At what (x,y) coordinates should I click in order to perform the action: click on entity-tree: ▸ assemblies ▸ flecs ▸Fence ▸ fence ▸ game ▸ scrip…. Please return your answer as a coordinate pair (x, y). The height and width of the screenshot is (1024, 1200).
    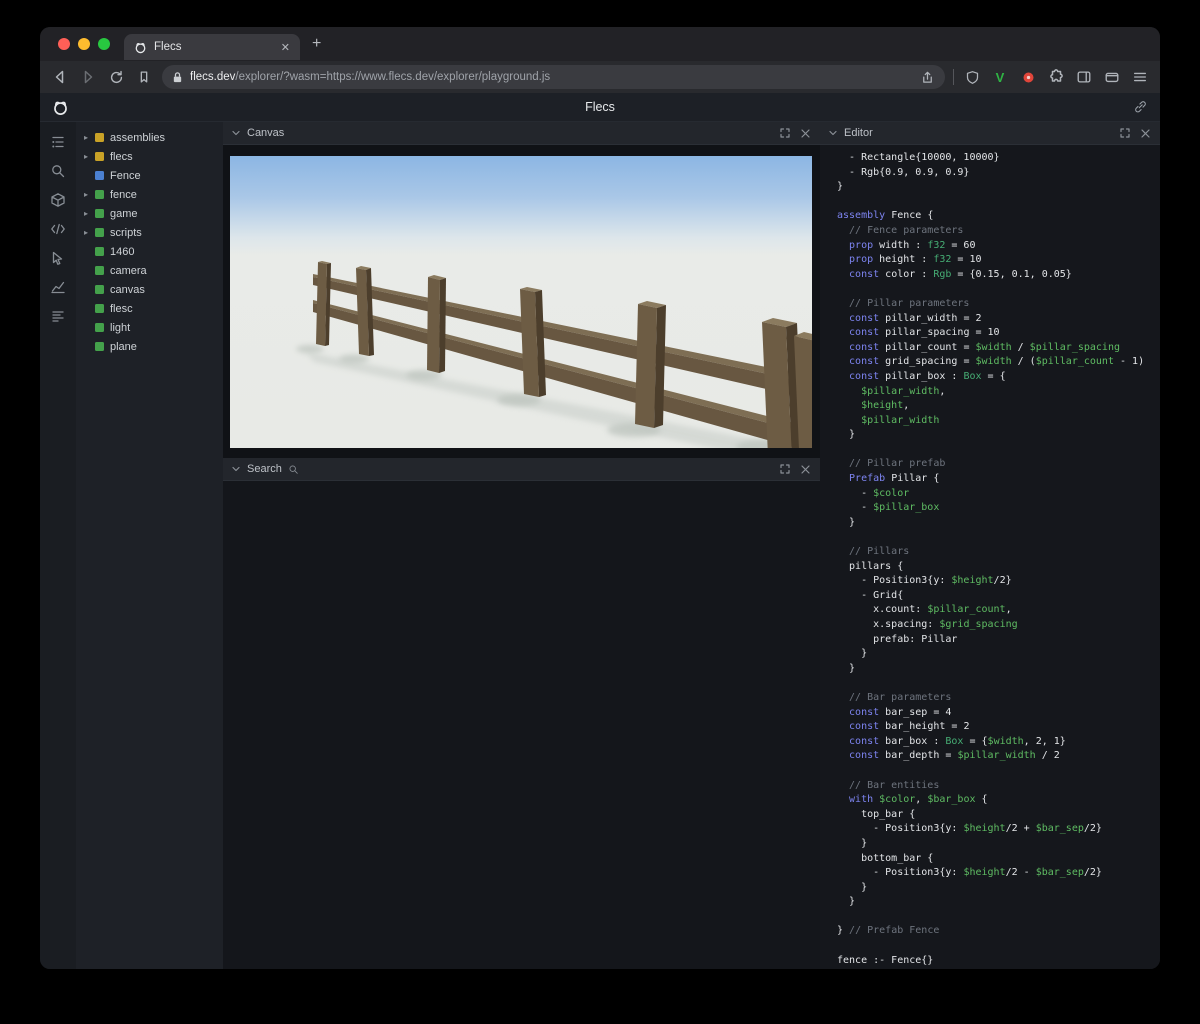
    Looking at the image, I should click on (149, 545).